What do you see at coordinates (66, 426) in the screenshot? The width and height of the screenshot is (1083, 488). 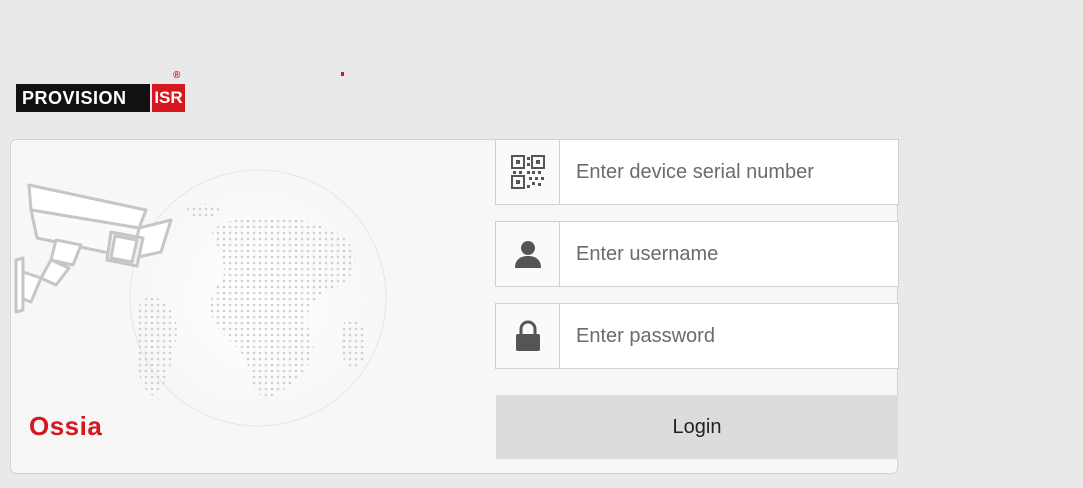 I see `product-name: Ossia` at bounding box center [66, 426].